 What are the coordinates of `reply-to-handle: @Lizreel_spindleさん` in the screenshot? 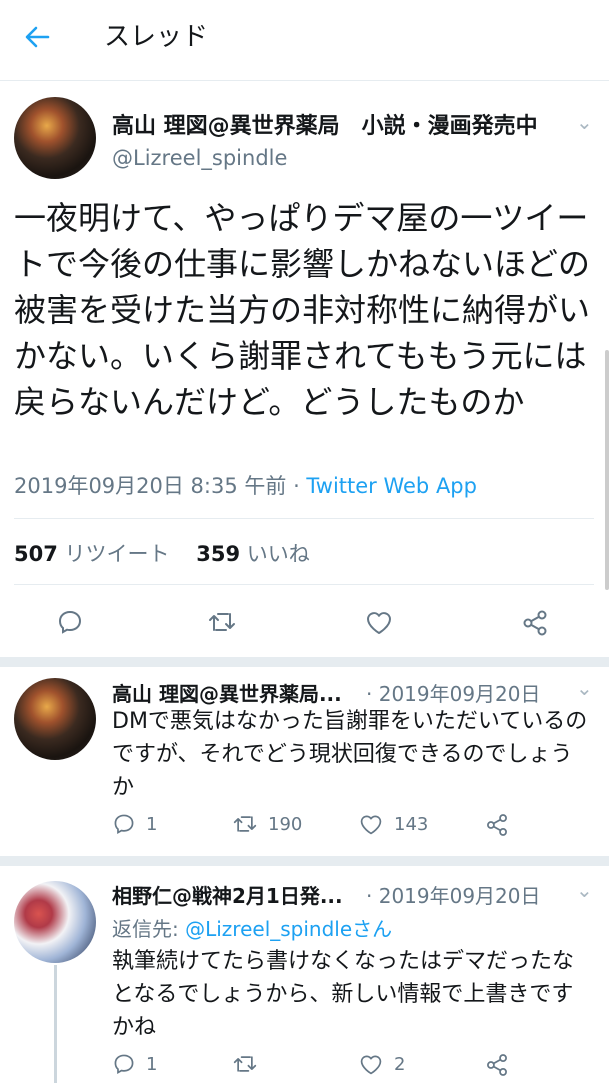 It's located at (288, 929).